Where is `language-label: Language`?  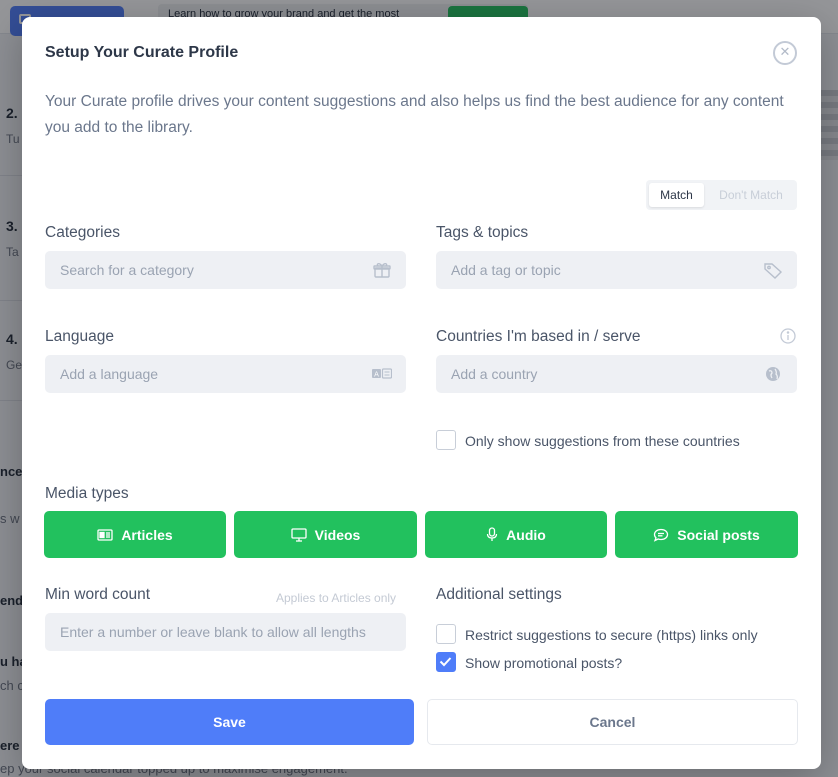 language-label: Language is located at coordinates (79, 336).